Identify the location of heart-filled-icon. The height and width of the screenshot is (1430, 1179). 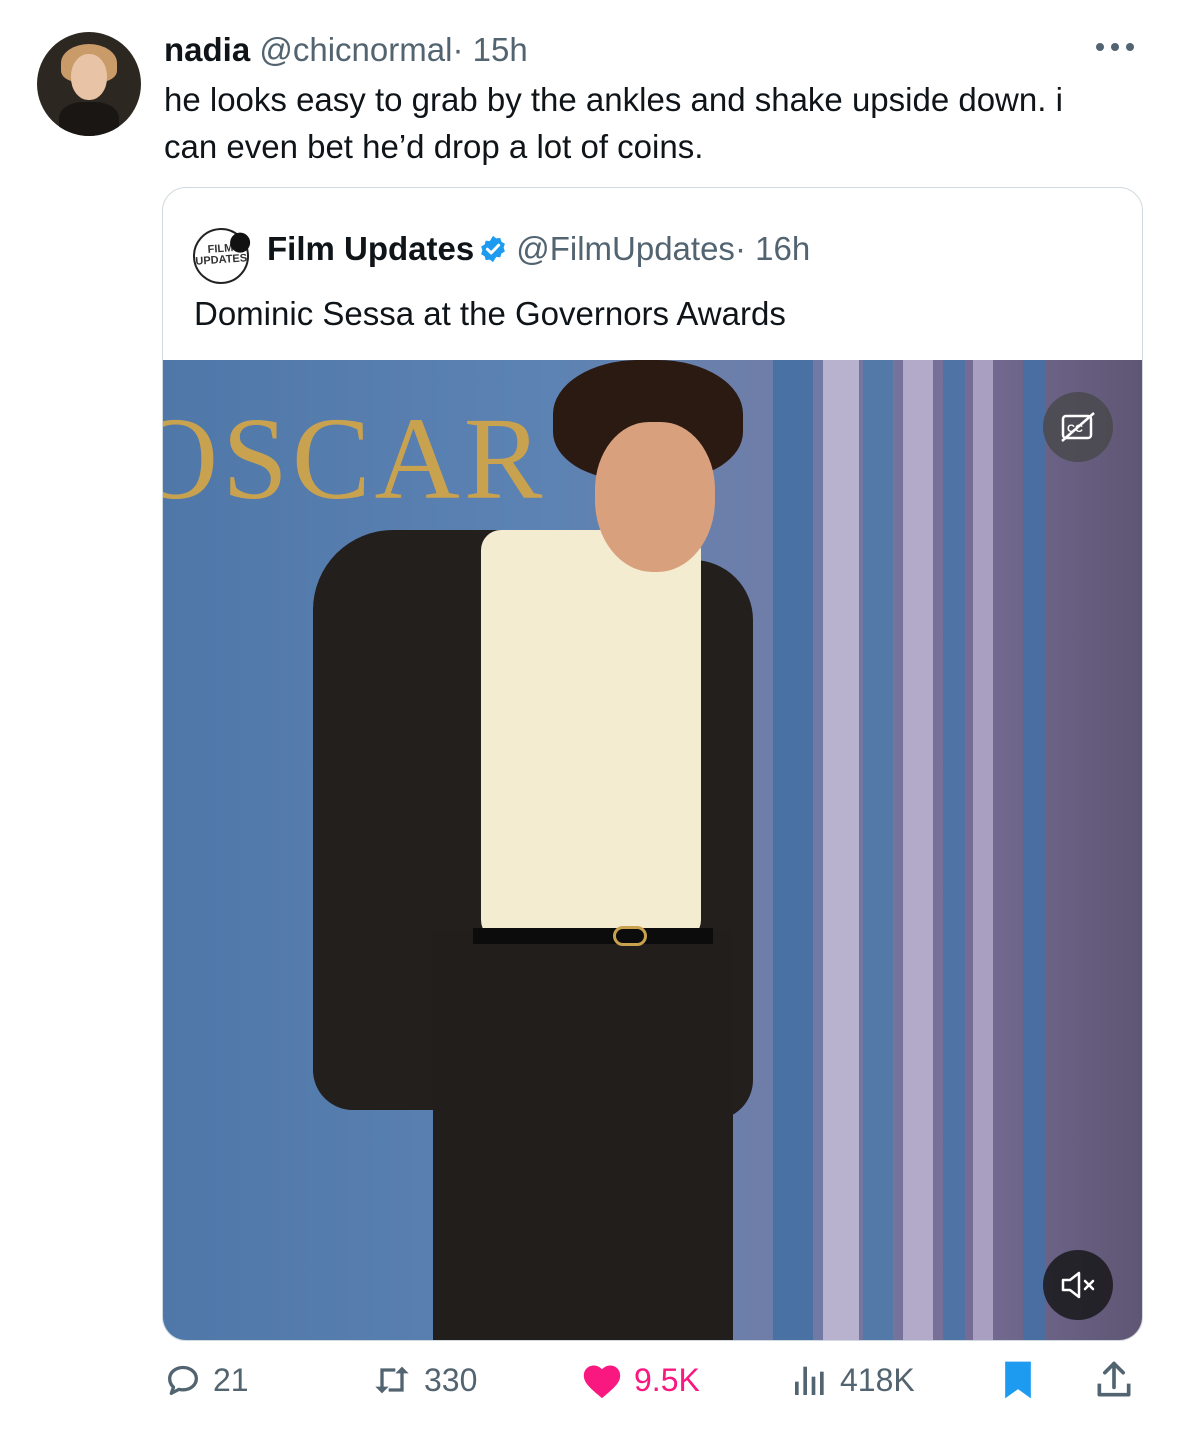
(602, 1382).